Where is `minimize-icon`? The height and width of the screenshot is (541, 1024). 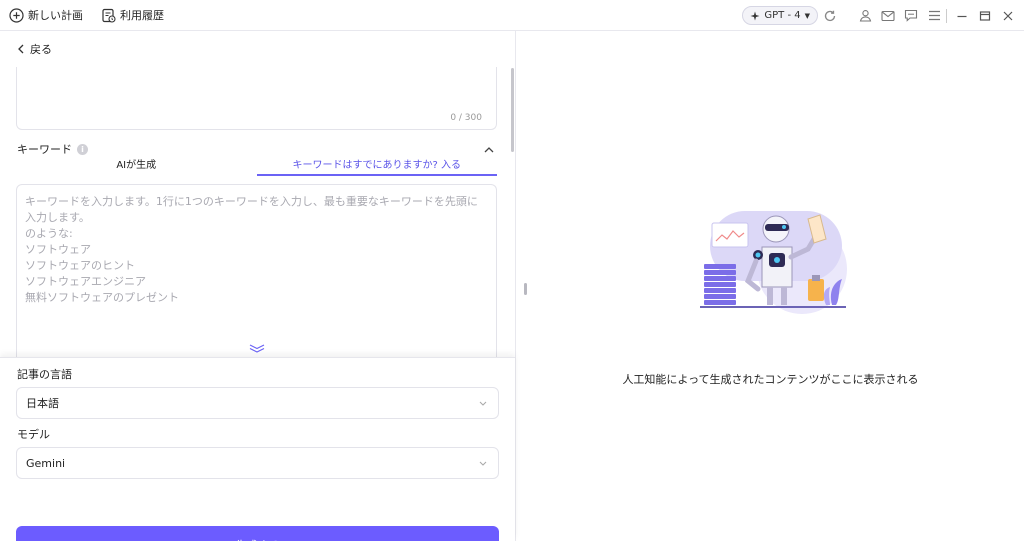
minimize-icon is located at coordinates (962, 16).